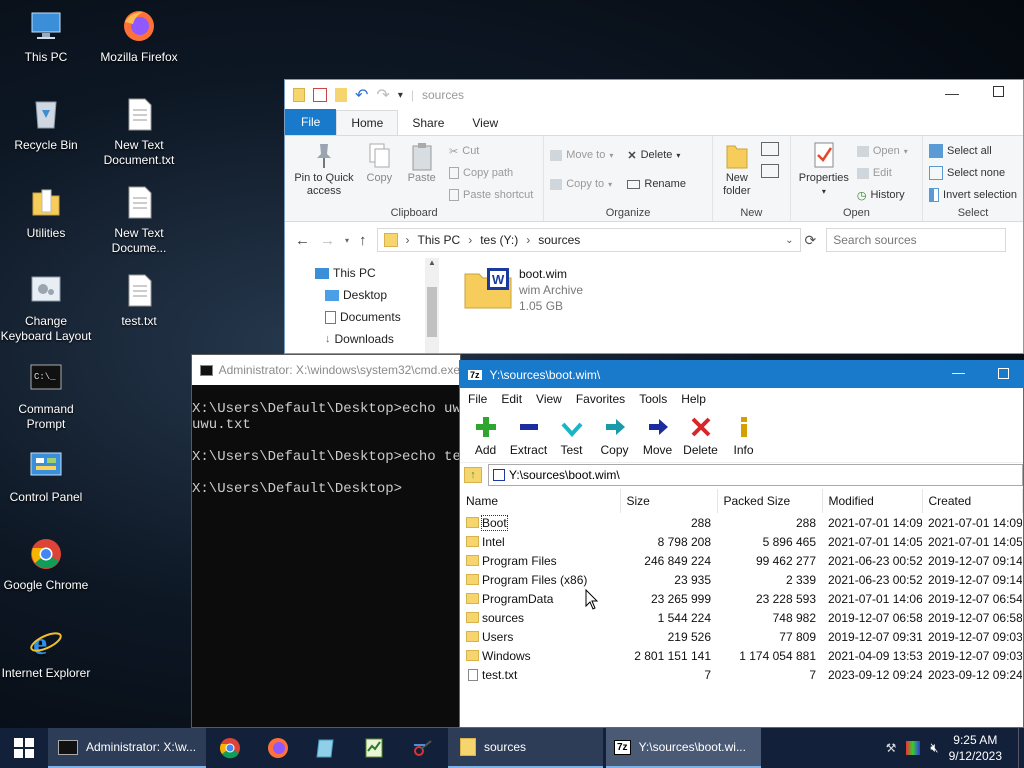 The width and height of the screenshot is (1024, 768). Describe the element at coordinates (656, 184) in the screenshot. I see `rename-button: Rename` at that location.